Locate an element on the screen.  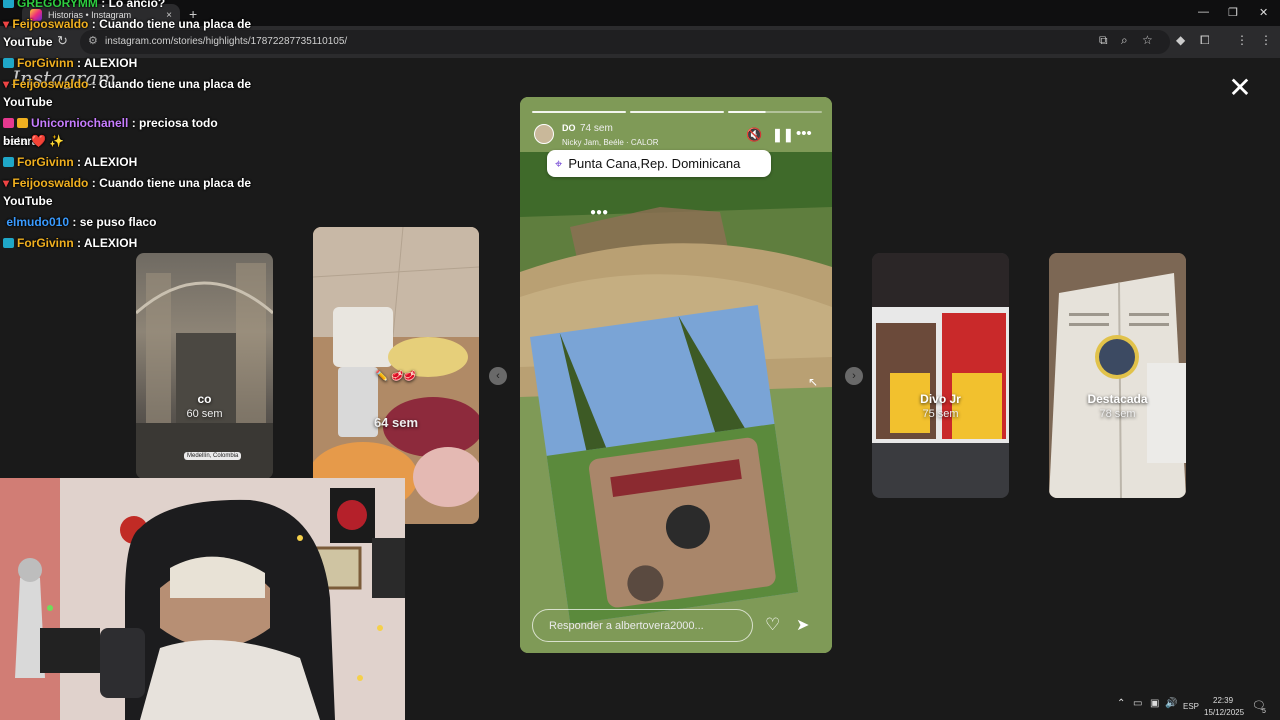
side-story-2-sticker: ✏️ 🥩🥩 is located at coordinates (396, 376).